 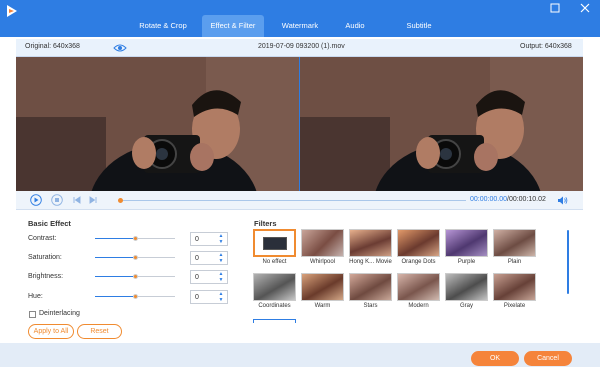 What do you see at coordinates (93, 200) in the screenshot?
I see `next-frame-icon` at bounding box center [93, 200].